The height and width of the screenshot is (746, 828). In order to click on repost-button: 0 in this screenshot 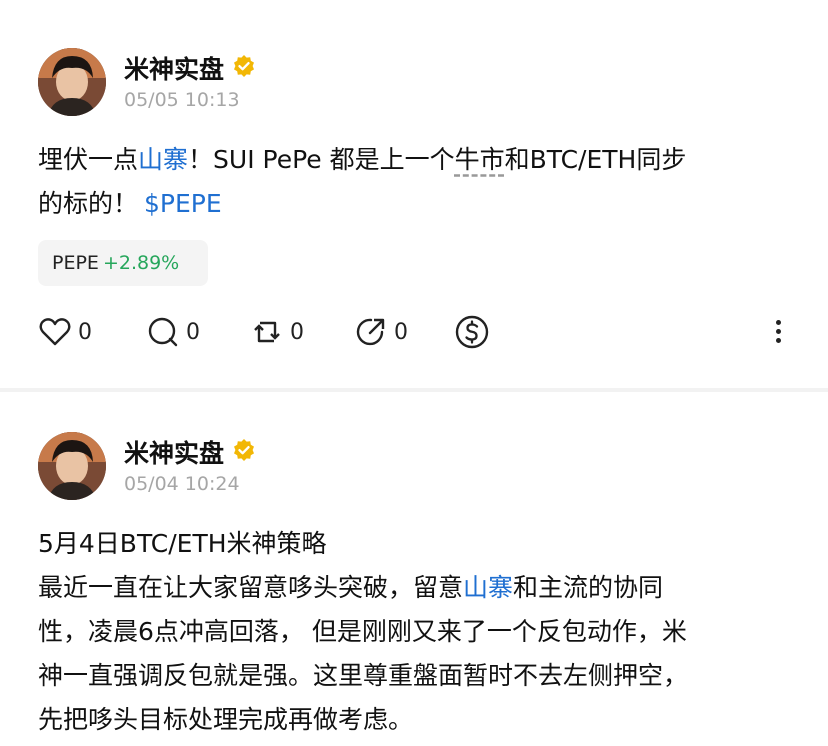, I will do `click(277, 332)`.